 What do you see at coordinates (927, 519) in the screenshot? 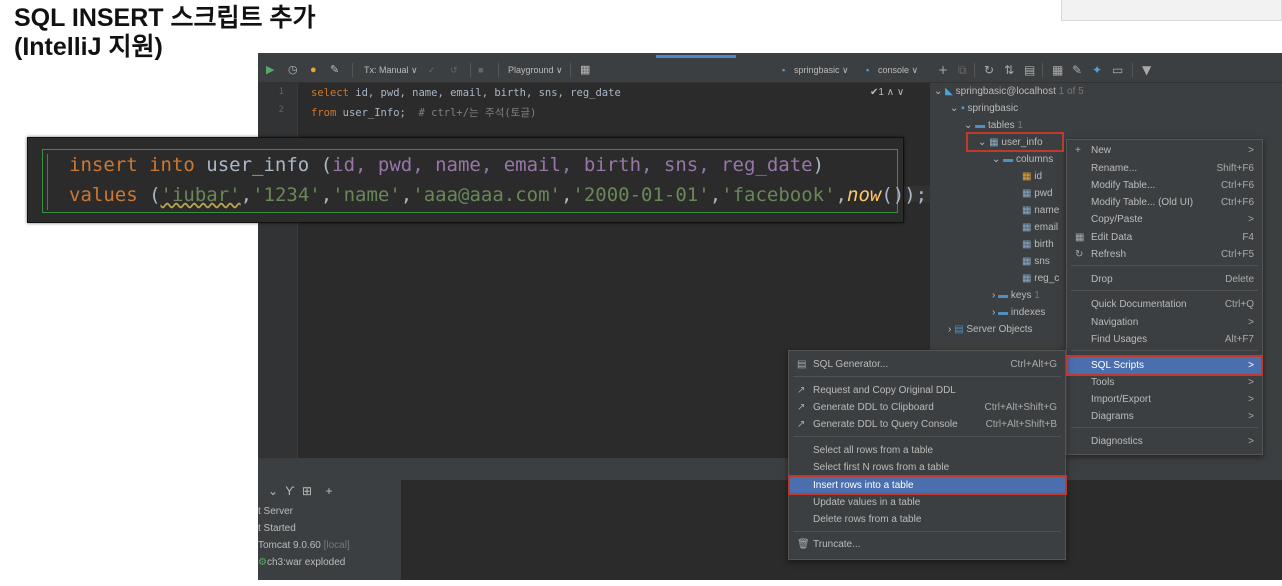
I see `submenu-item-delete-rows: Delete rows from a table` at bounding box center [927, 519].